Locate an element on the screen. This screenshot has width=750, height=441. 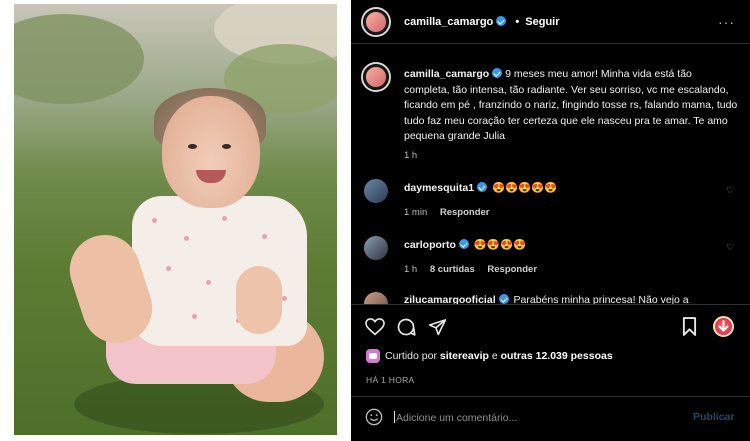
header-divider is located at coordinates (550, 43).